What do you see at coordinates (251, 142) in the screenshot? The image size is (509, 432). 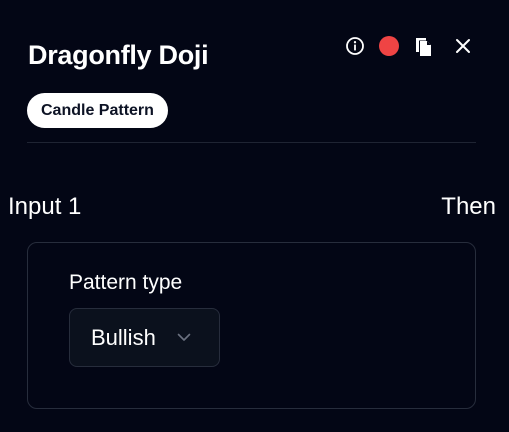 I see `header-divider` at bounding box center [251, 142].